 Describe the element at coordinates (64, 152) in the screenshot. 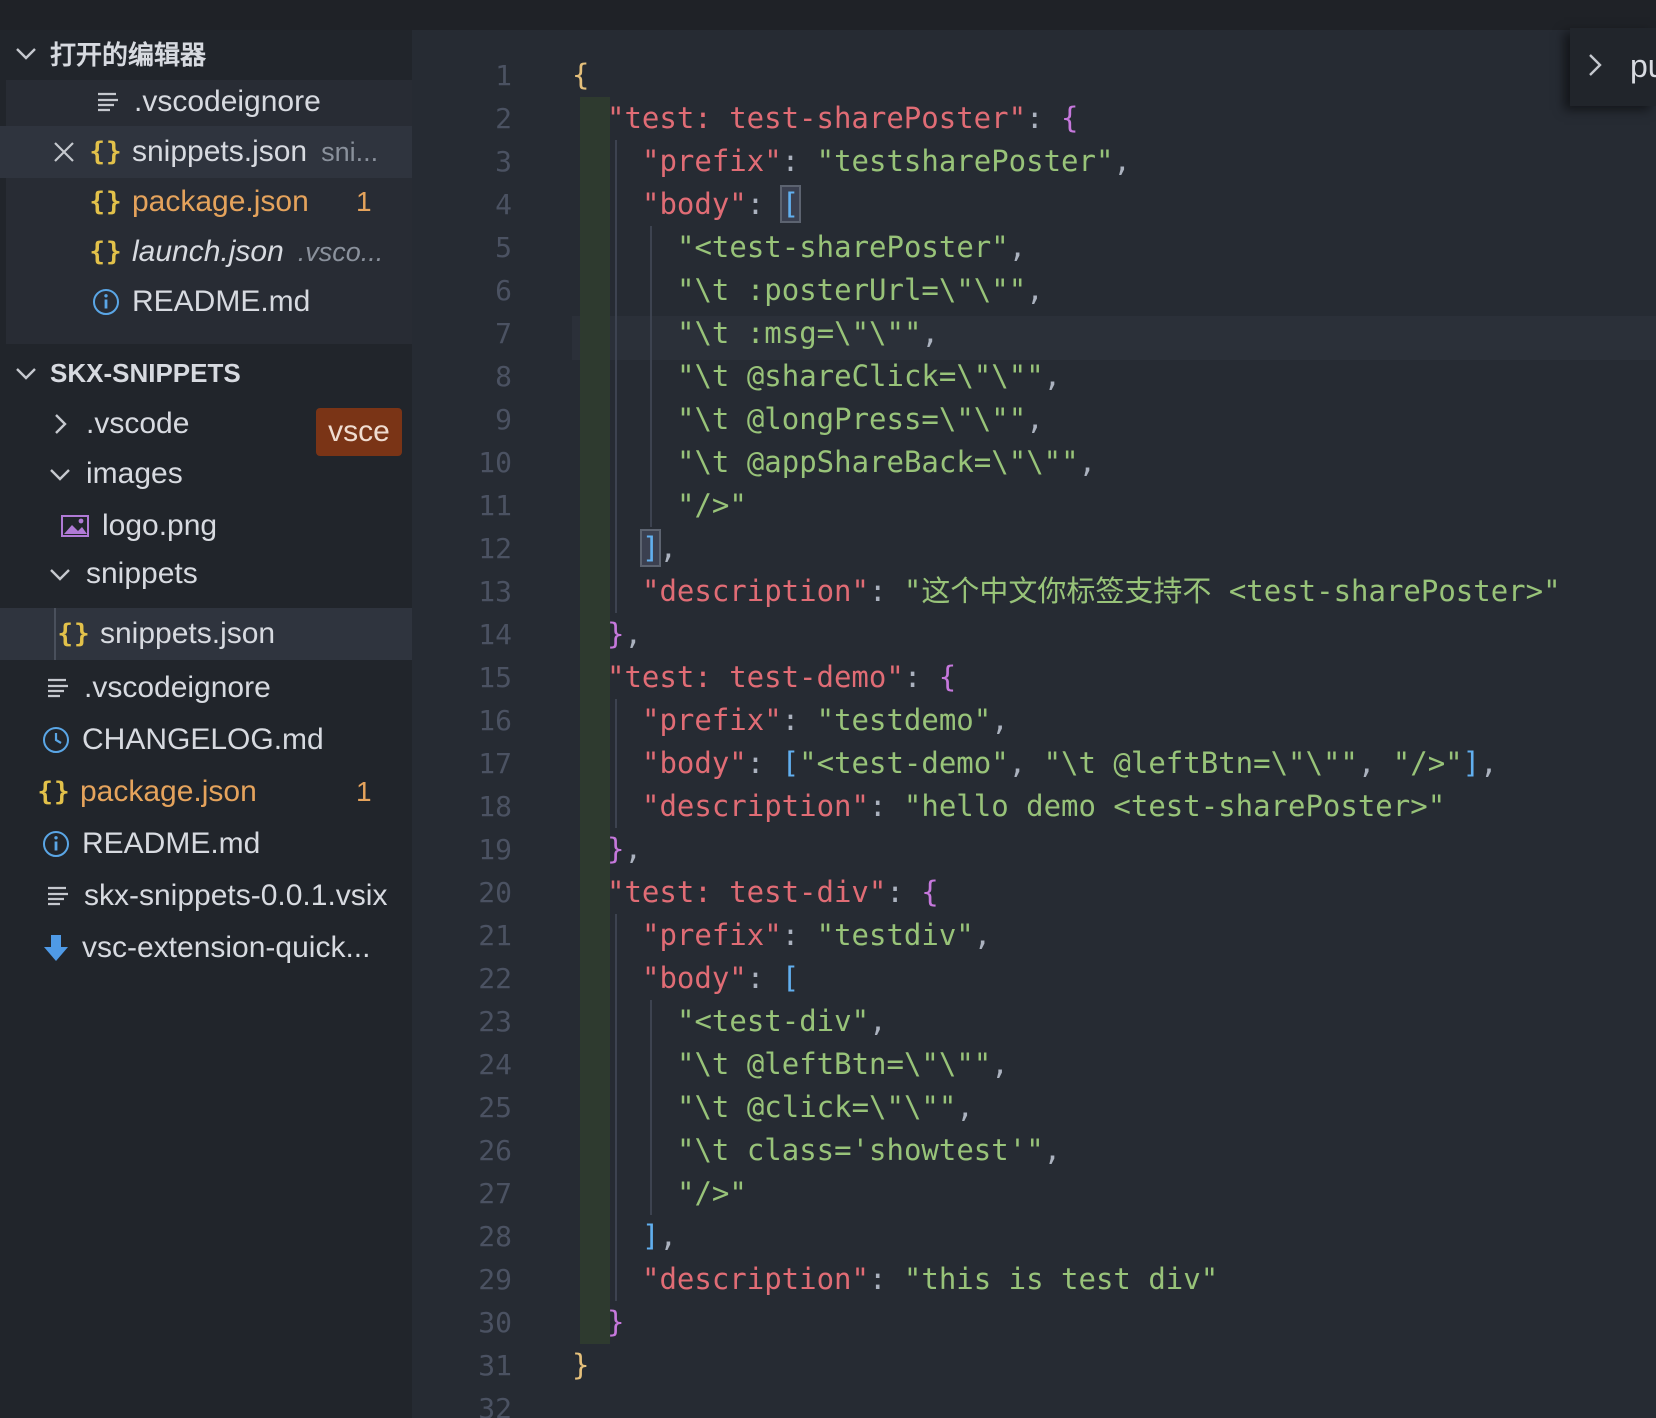

I see `close-icon` at that location.